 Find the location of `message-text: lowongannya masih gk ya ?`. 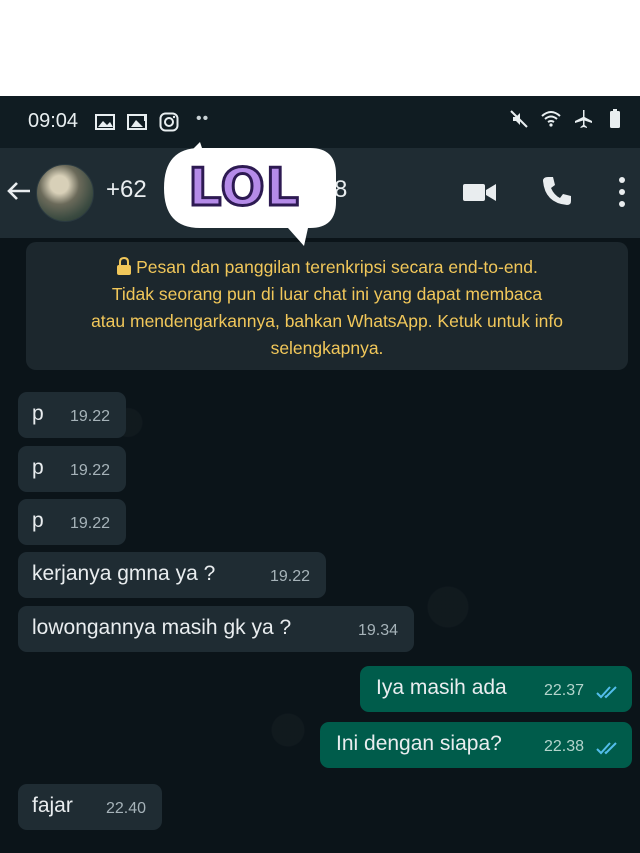

message-text: lowongannya masih gk ya ? is located at coordinates (162, 627).